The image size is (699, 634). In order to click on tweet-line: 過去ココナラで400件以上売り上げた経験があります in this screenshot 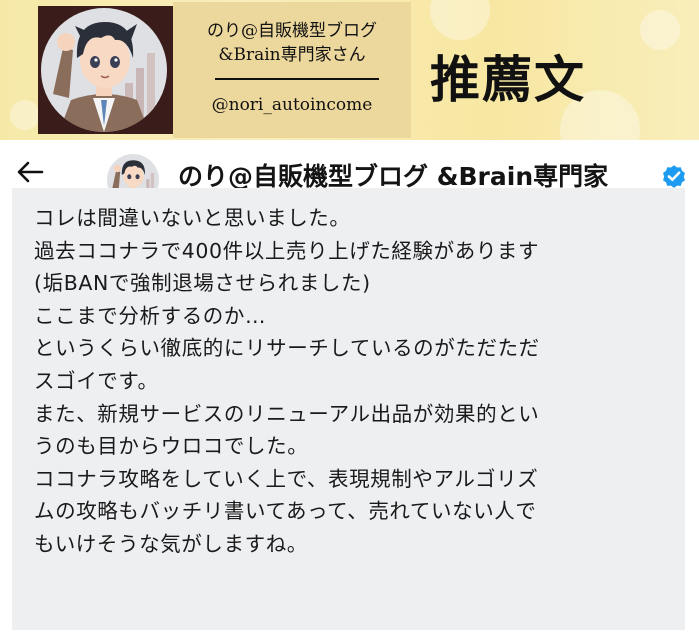, I will do `click(287, 250)`.